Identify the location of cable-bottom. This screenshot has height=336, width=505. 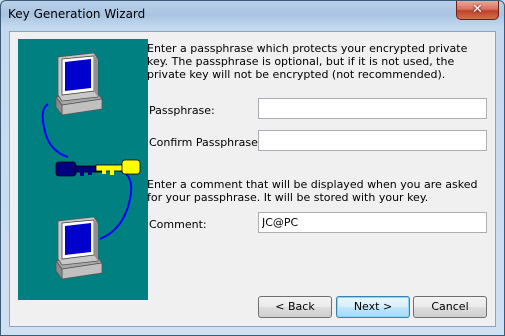
(116, 204).